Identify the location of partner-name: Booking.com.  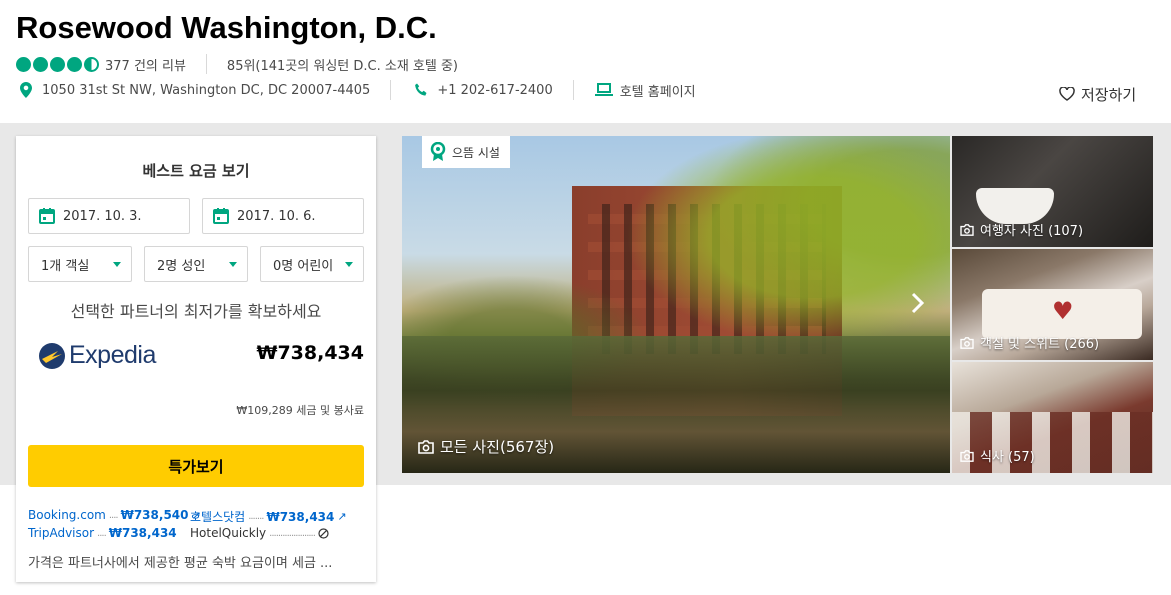
(67, 515).